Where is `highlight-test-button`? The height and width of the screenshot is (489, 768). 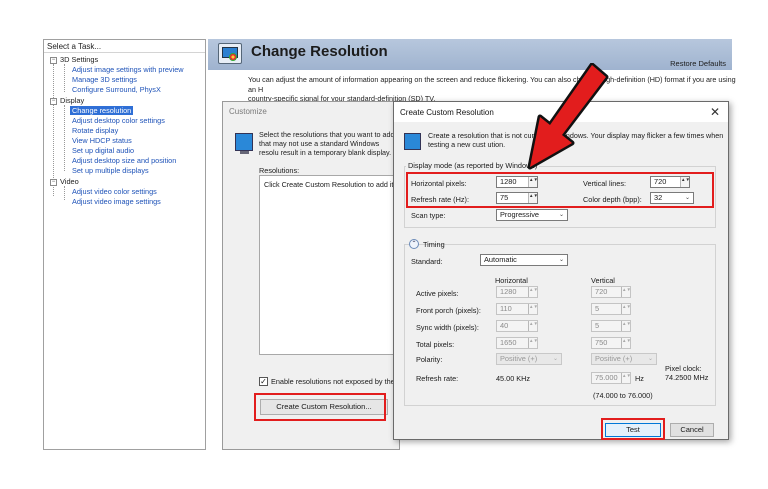 highlight-test-button is located at coordinates (633, 429).